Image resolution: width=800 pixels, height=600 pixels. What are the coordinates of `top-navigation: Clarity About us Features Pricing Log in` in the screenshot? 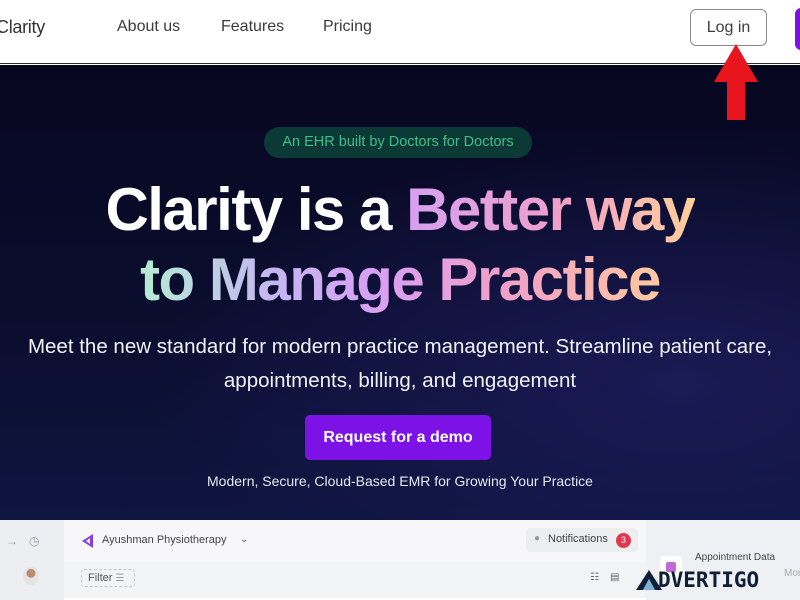 It's located at (400, 32).